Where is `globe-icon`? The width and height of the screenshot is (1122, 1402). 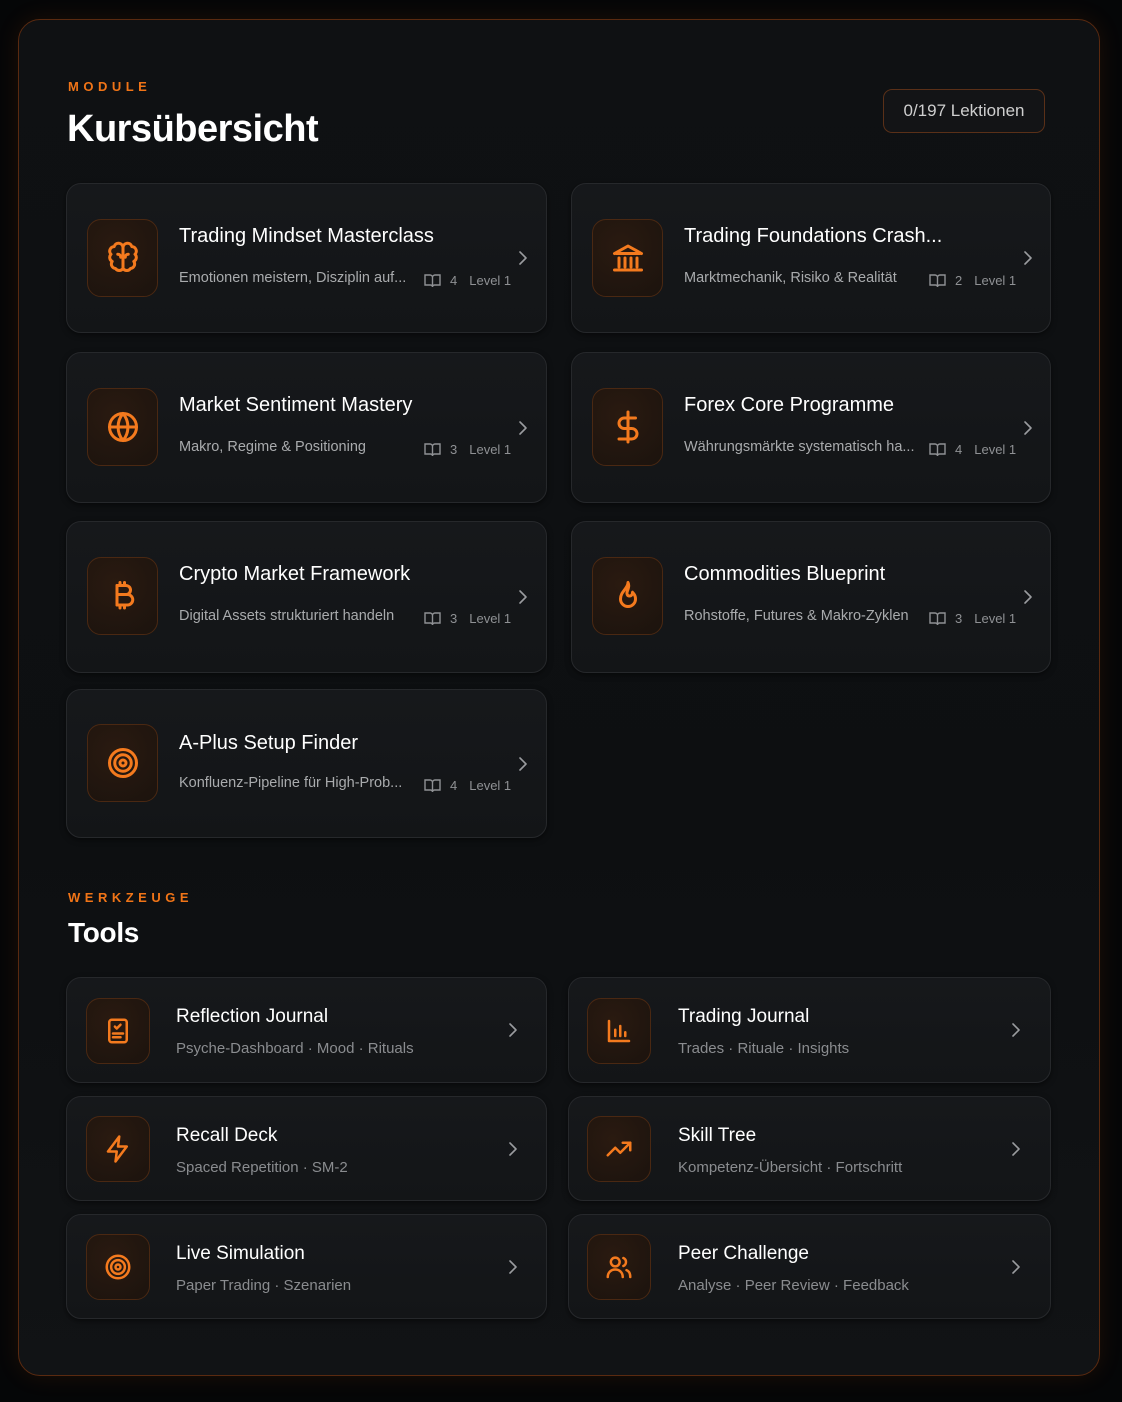
globe-icon is located at coordinates (122, 427).